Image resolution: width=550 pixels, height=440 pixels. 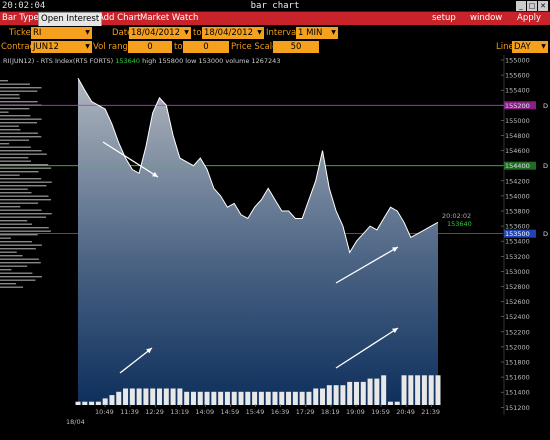 What do you see at coordinates (119, 18) in the screenshot?
I see `menu-add-chart: Add Chart` at bounding box center [119, 18].